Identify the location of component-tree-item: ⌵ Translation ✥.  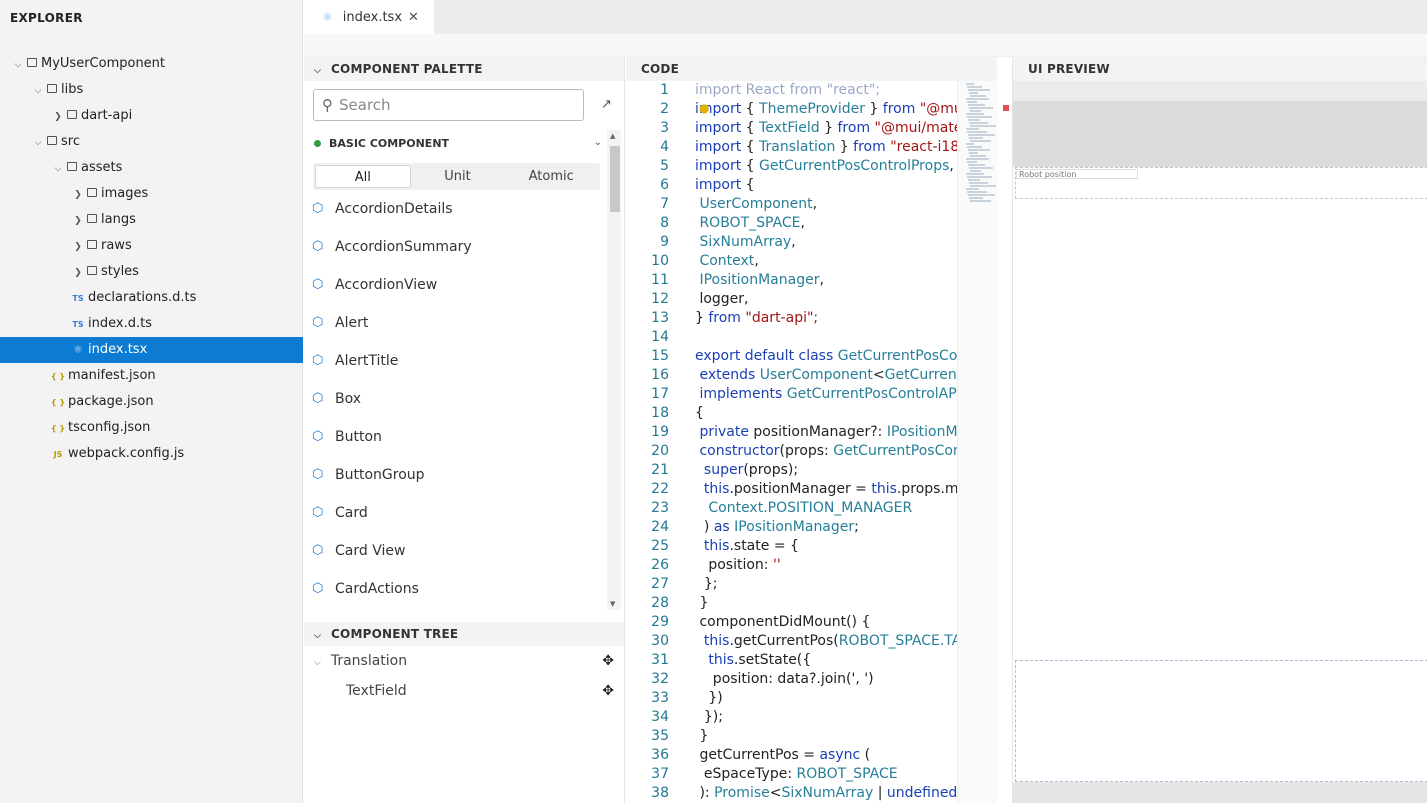
(464, 661).